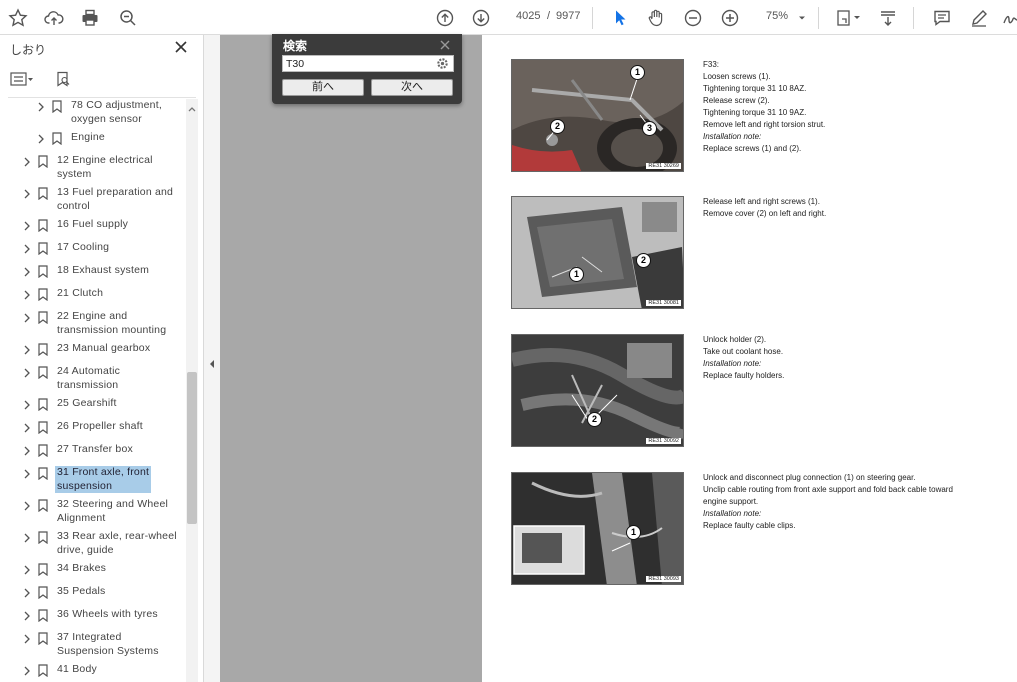 This screenshot has height=682, width=1017. Describe the element at coordinates (765, 213) in the screenshot. I see `instruction-line: Remove cover (2) on left and right.` at that location.